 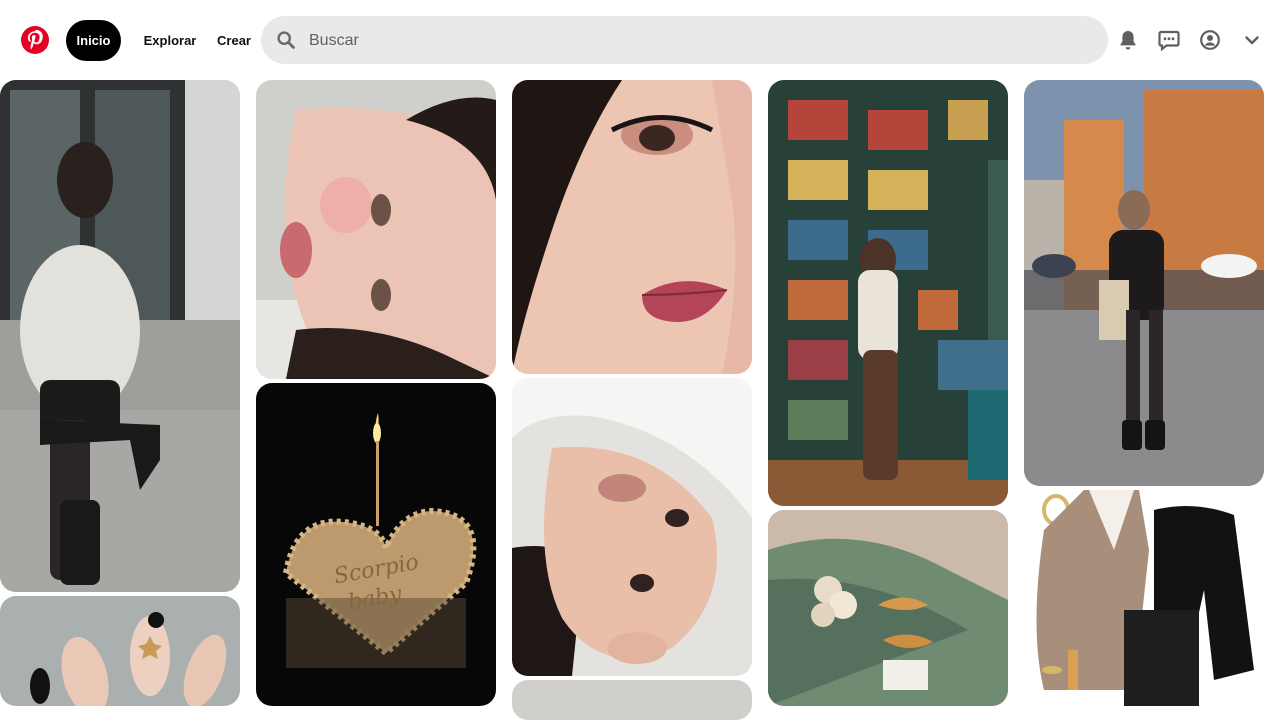 I want to click on search-bar, so click(x=684, y=41).